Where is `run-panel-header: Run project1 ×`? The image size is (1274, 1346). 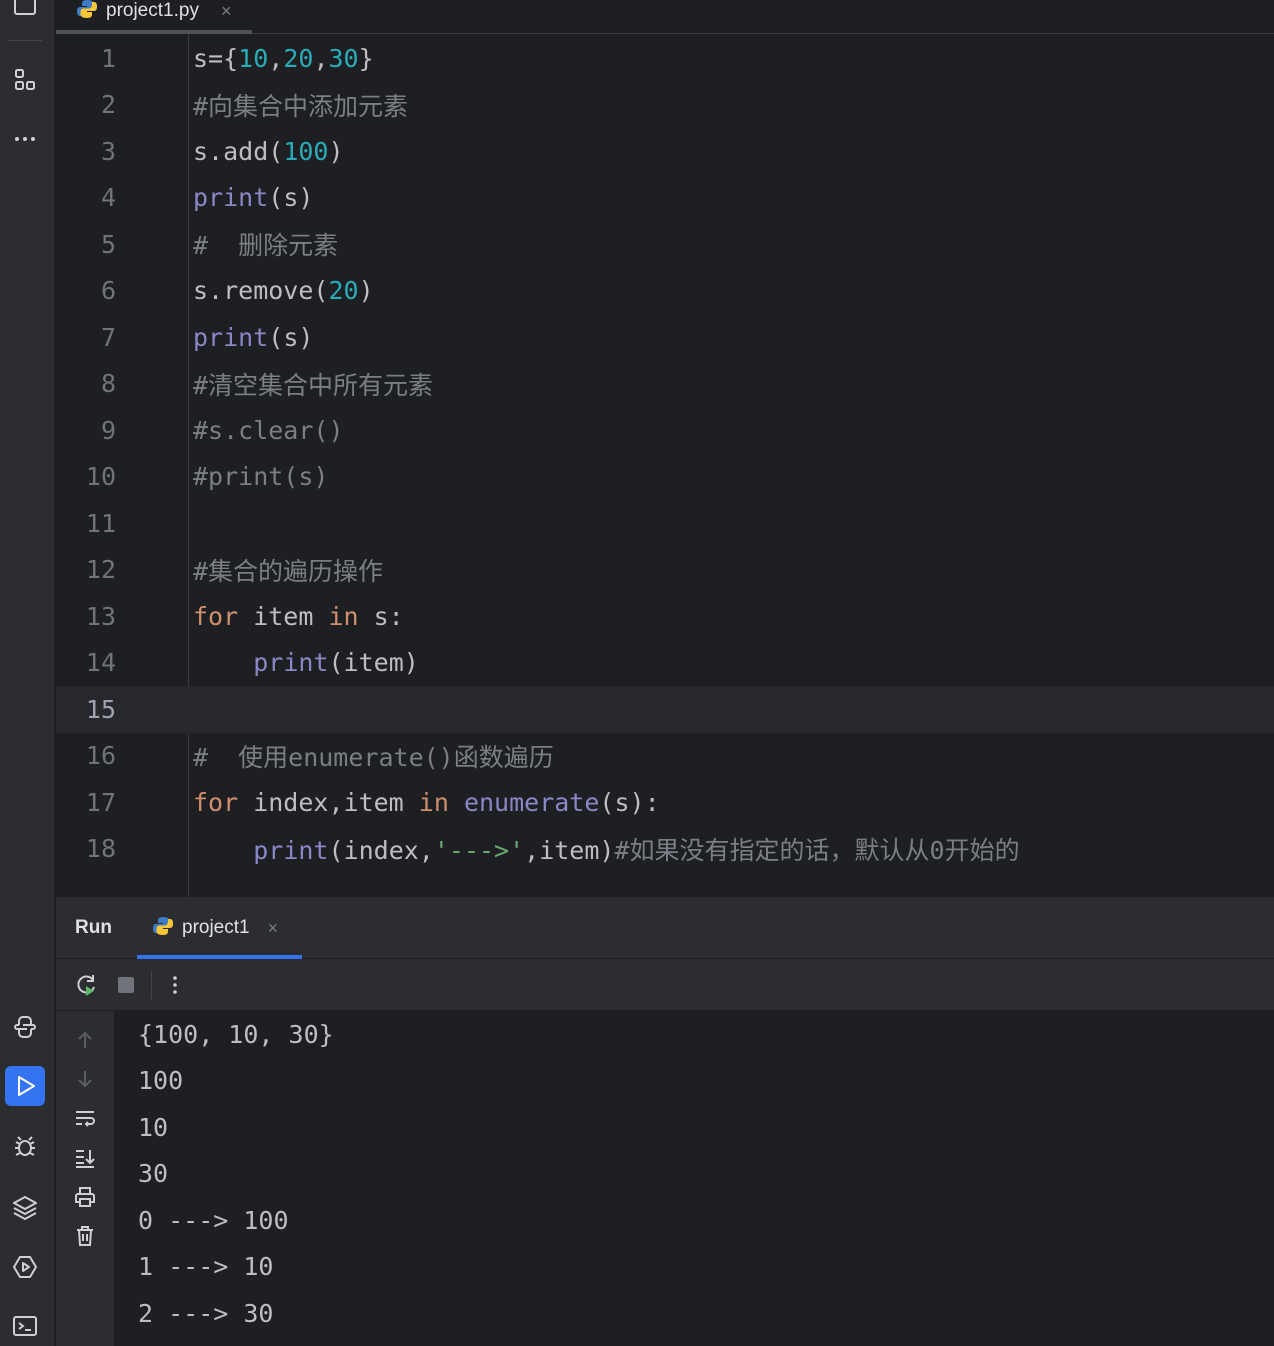
run-panel-header: Run project1 × is located at coordinates (665, 928).